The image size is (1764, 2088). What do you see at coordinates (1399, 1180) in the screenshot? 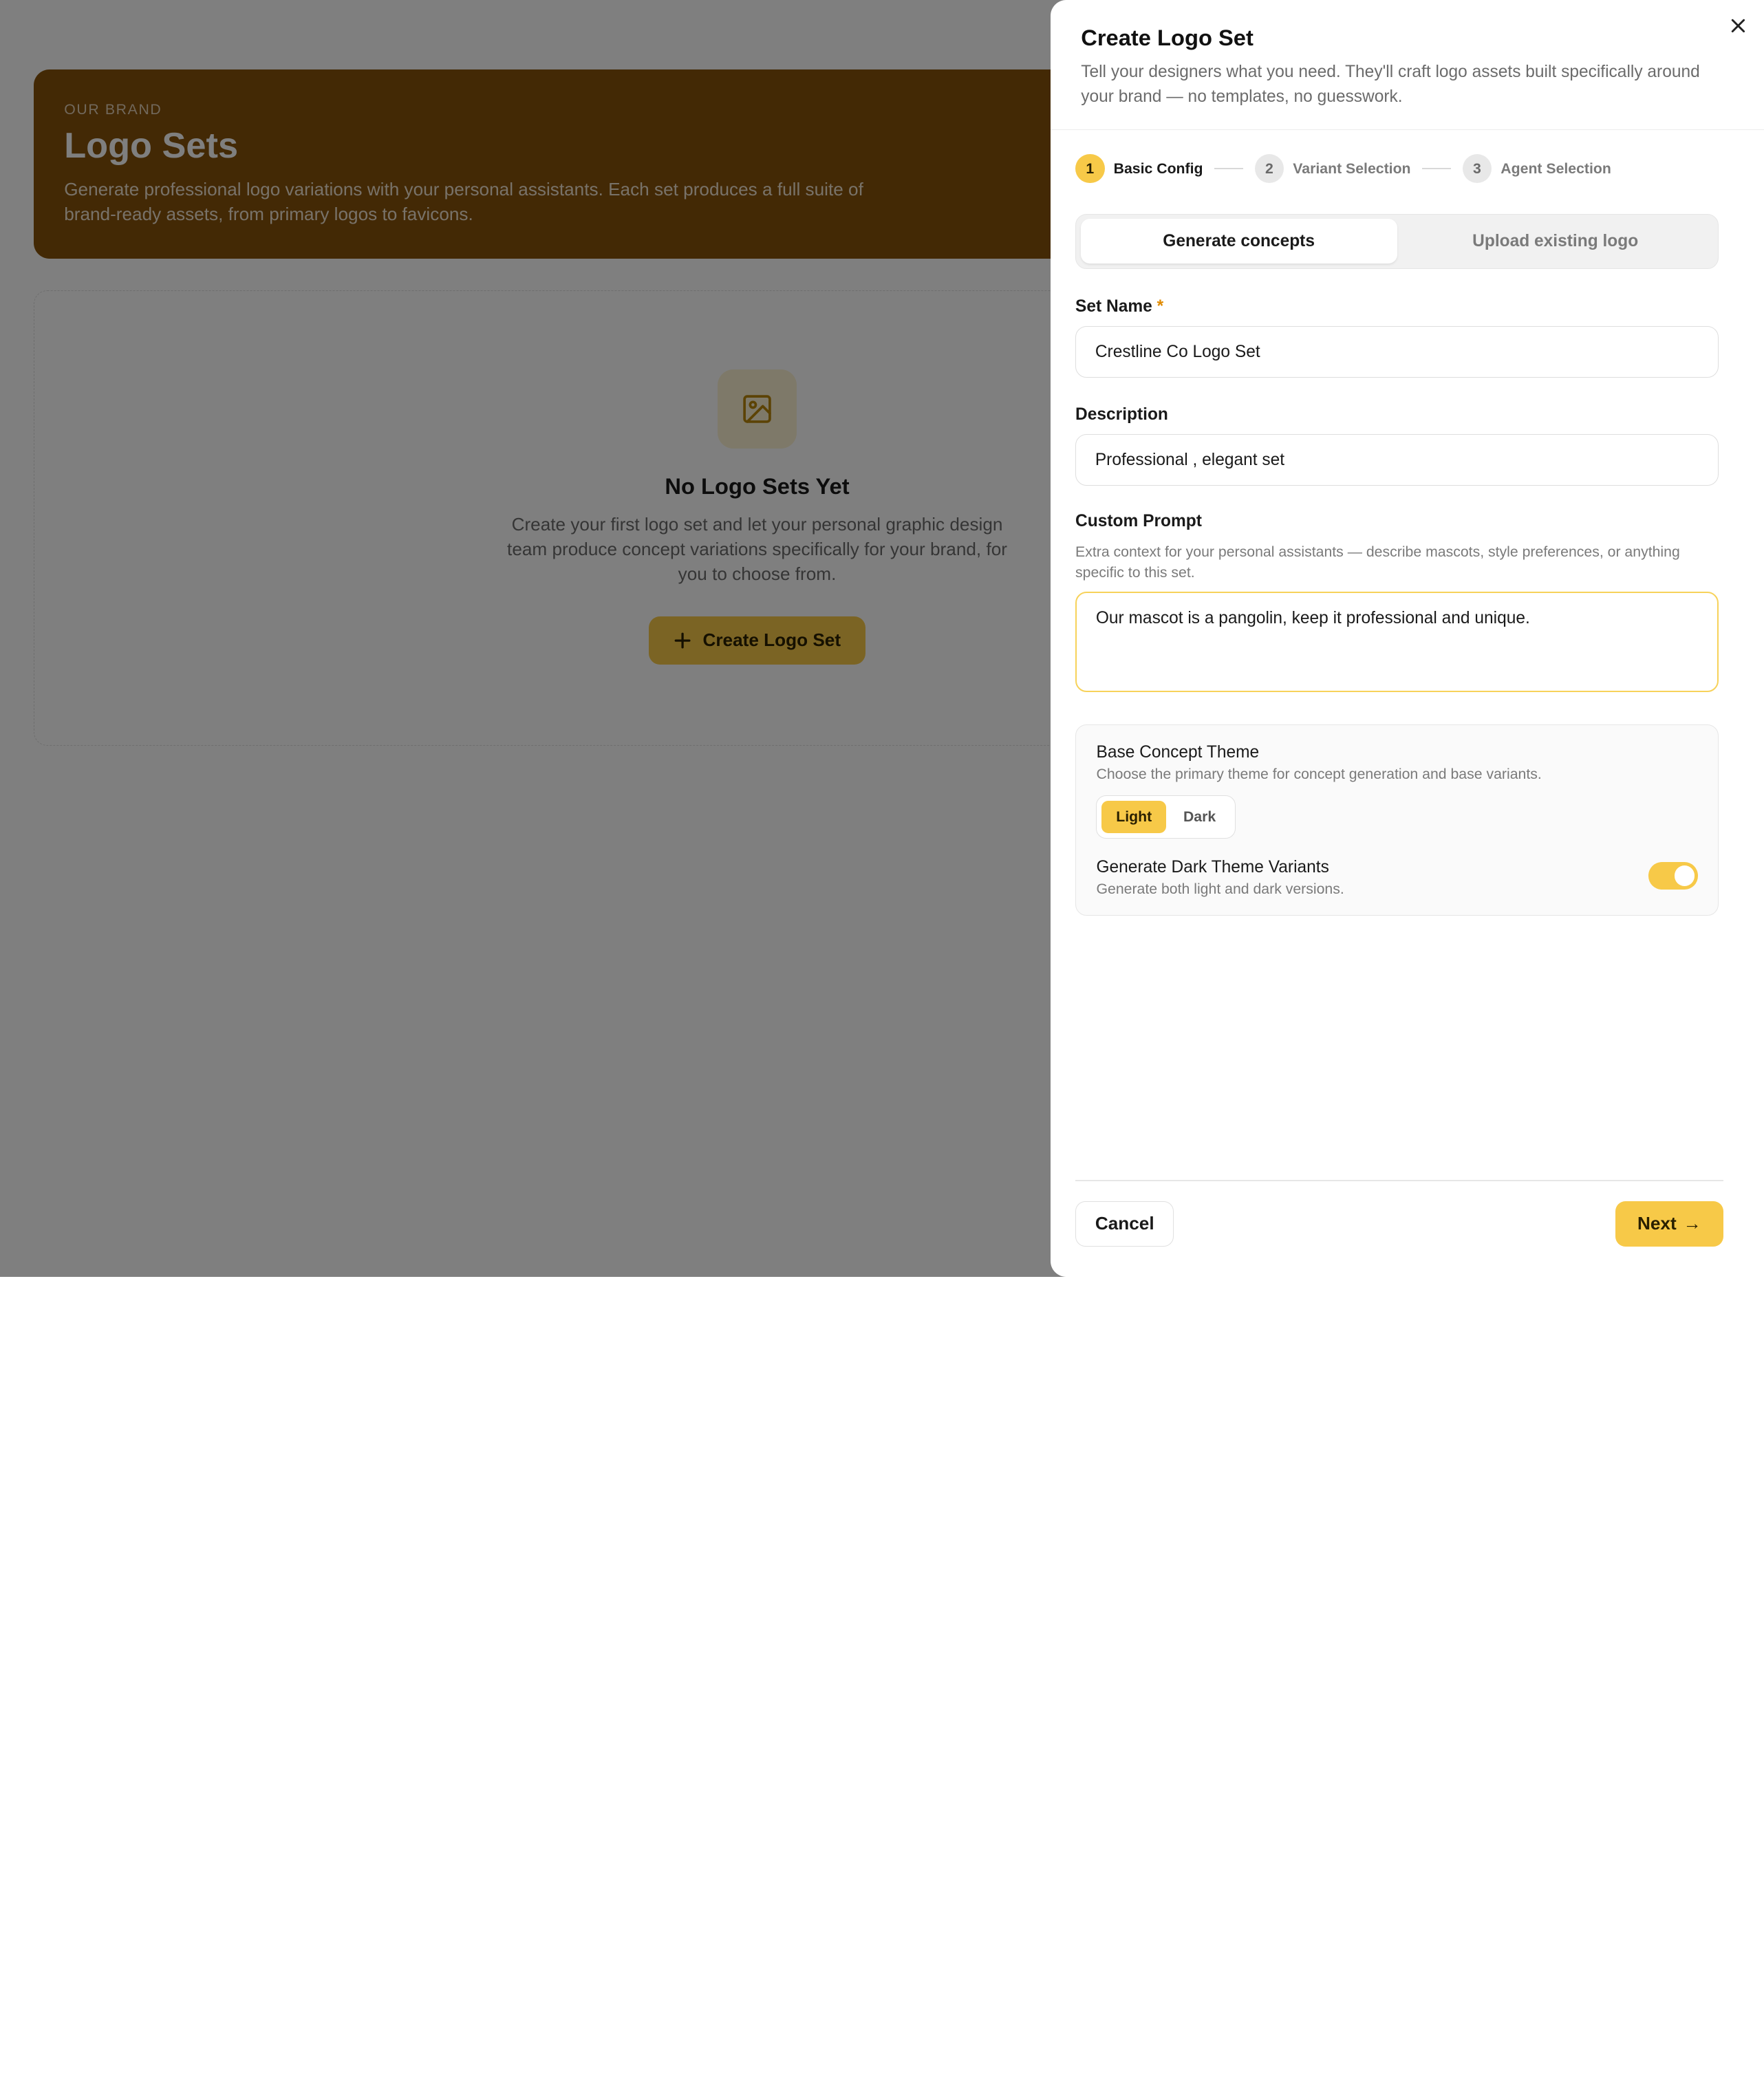
I see `footer-divider` at bounding box center [1399, 1180].